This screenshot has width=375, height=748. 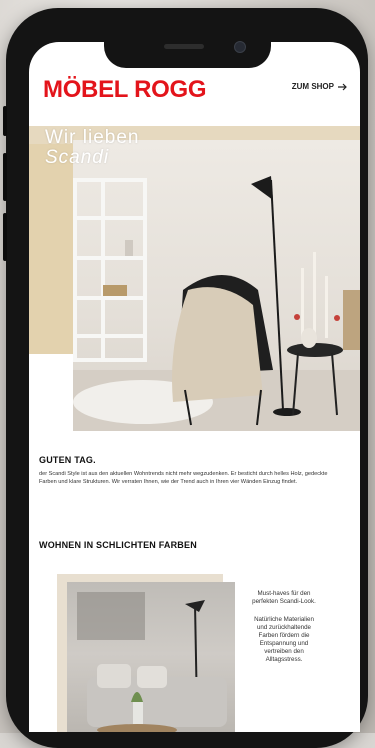 I want to click on hero-headline: Wir lieben Scandi, so click(x=92, y=148).